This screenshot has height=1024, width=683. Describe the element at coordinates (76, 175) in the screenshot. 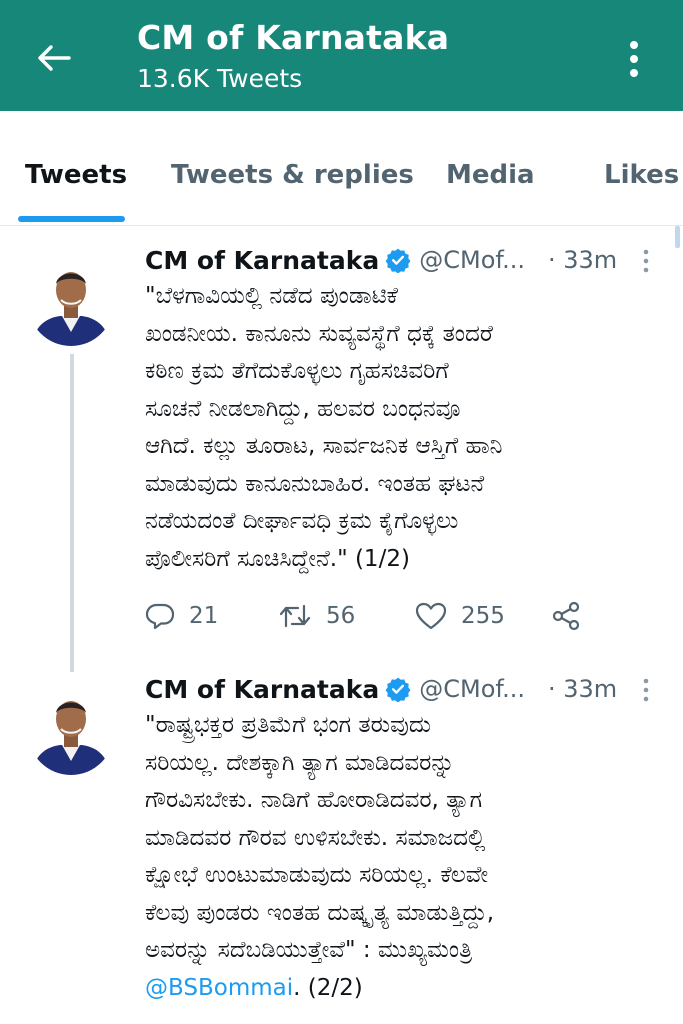

I see `tab-tweets: Tweets` at that location.